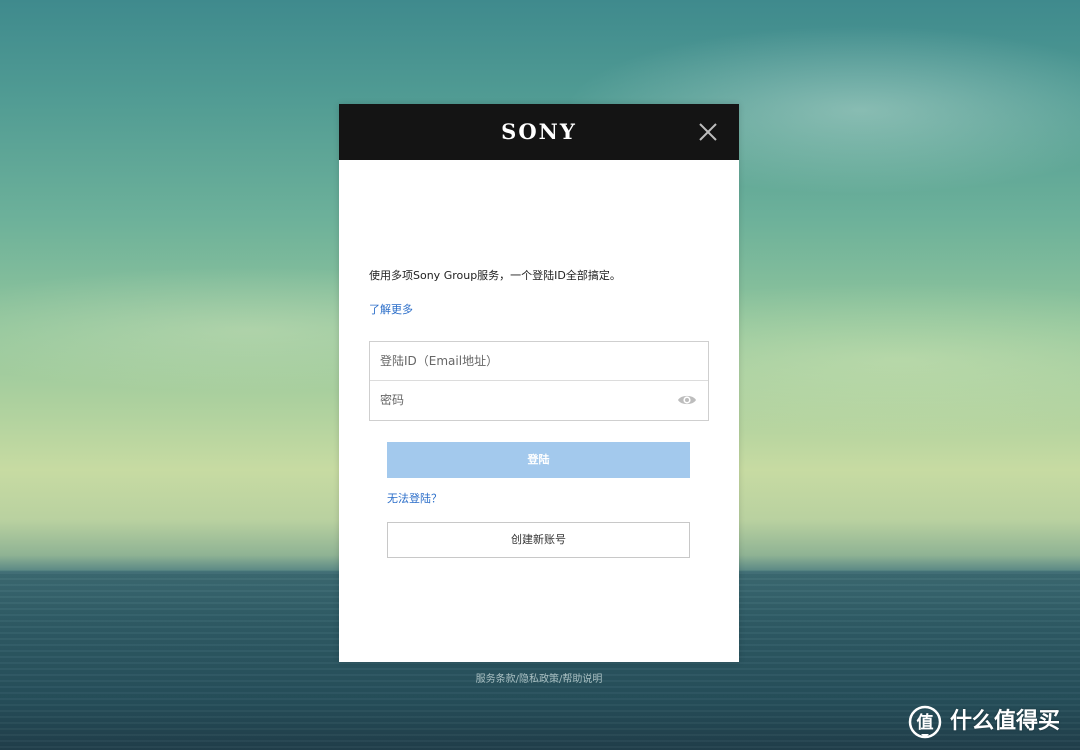 Image resolution: width=1080 pixels, height=750 pixels. I want to click on close-icon, so click(708, 132).